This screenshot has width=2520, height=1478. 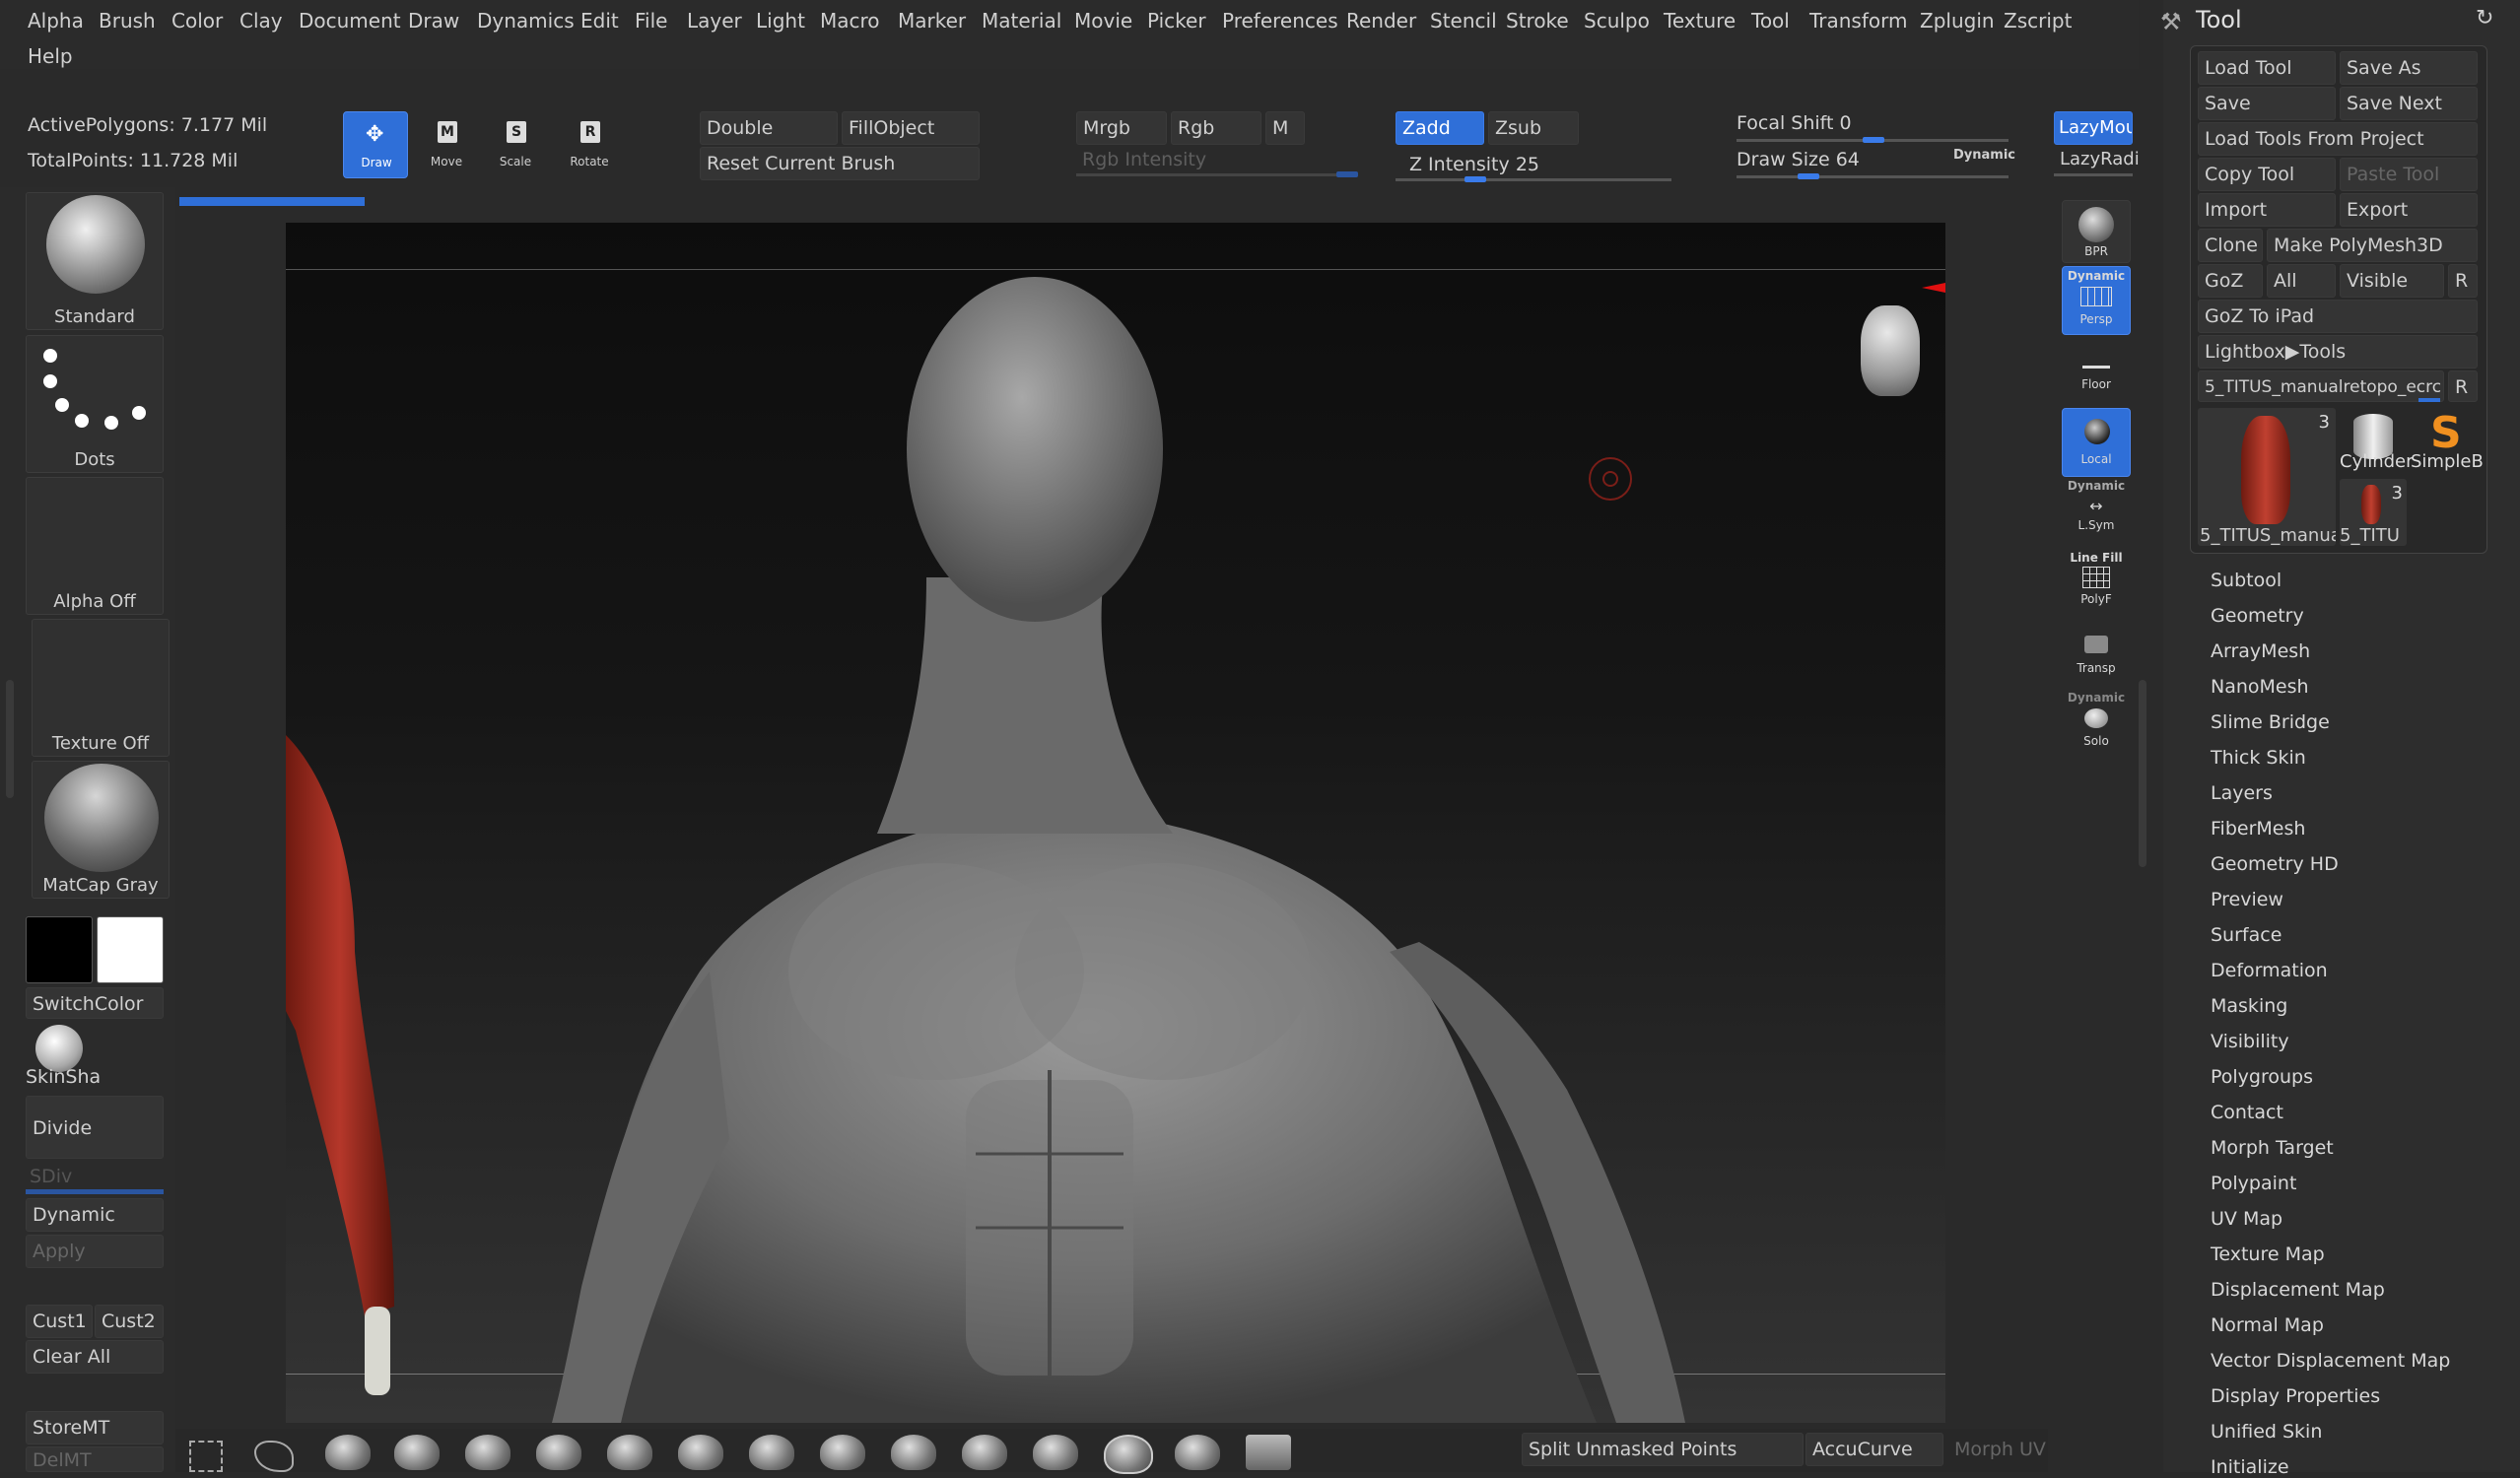 I want to click on zsub-button: Zsub, so click(x=1533, y=128).